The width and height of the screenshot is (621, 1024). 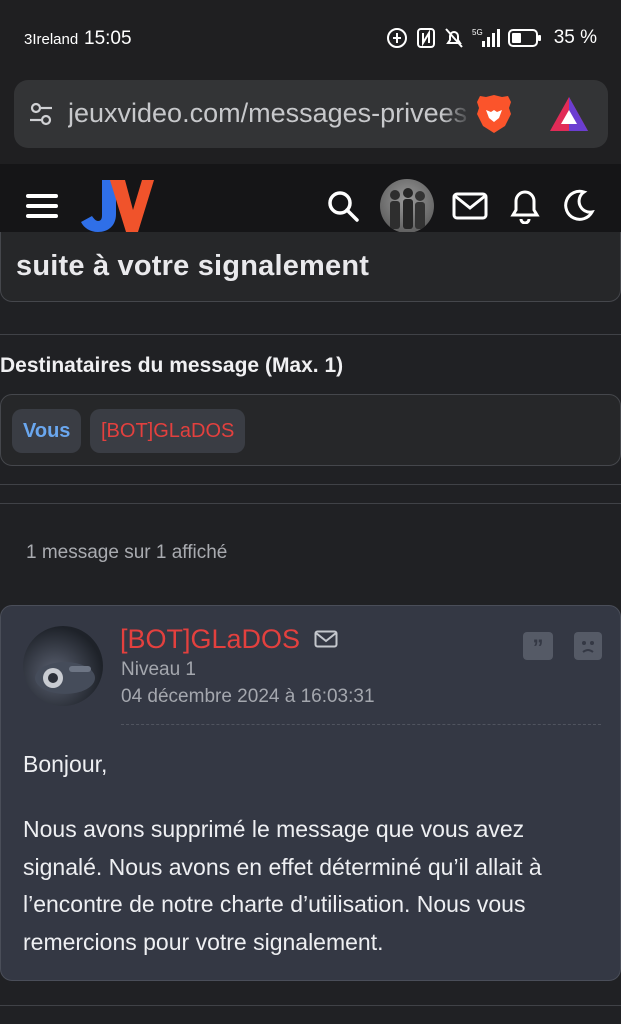 I want to click on recipient-chip-you: Vous, so click(x=47, y=431).